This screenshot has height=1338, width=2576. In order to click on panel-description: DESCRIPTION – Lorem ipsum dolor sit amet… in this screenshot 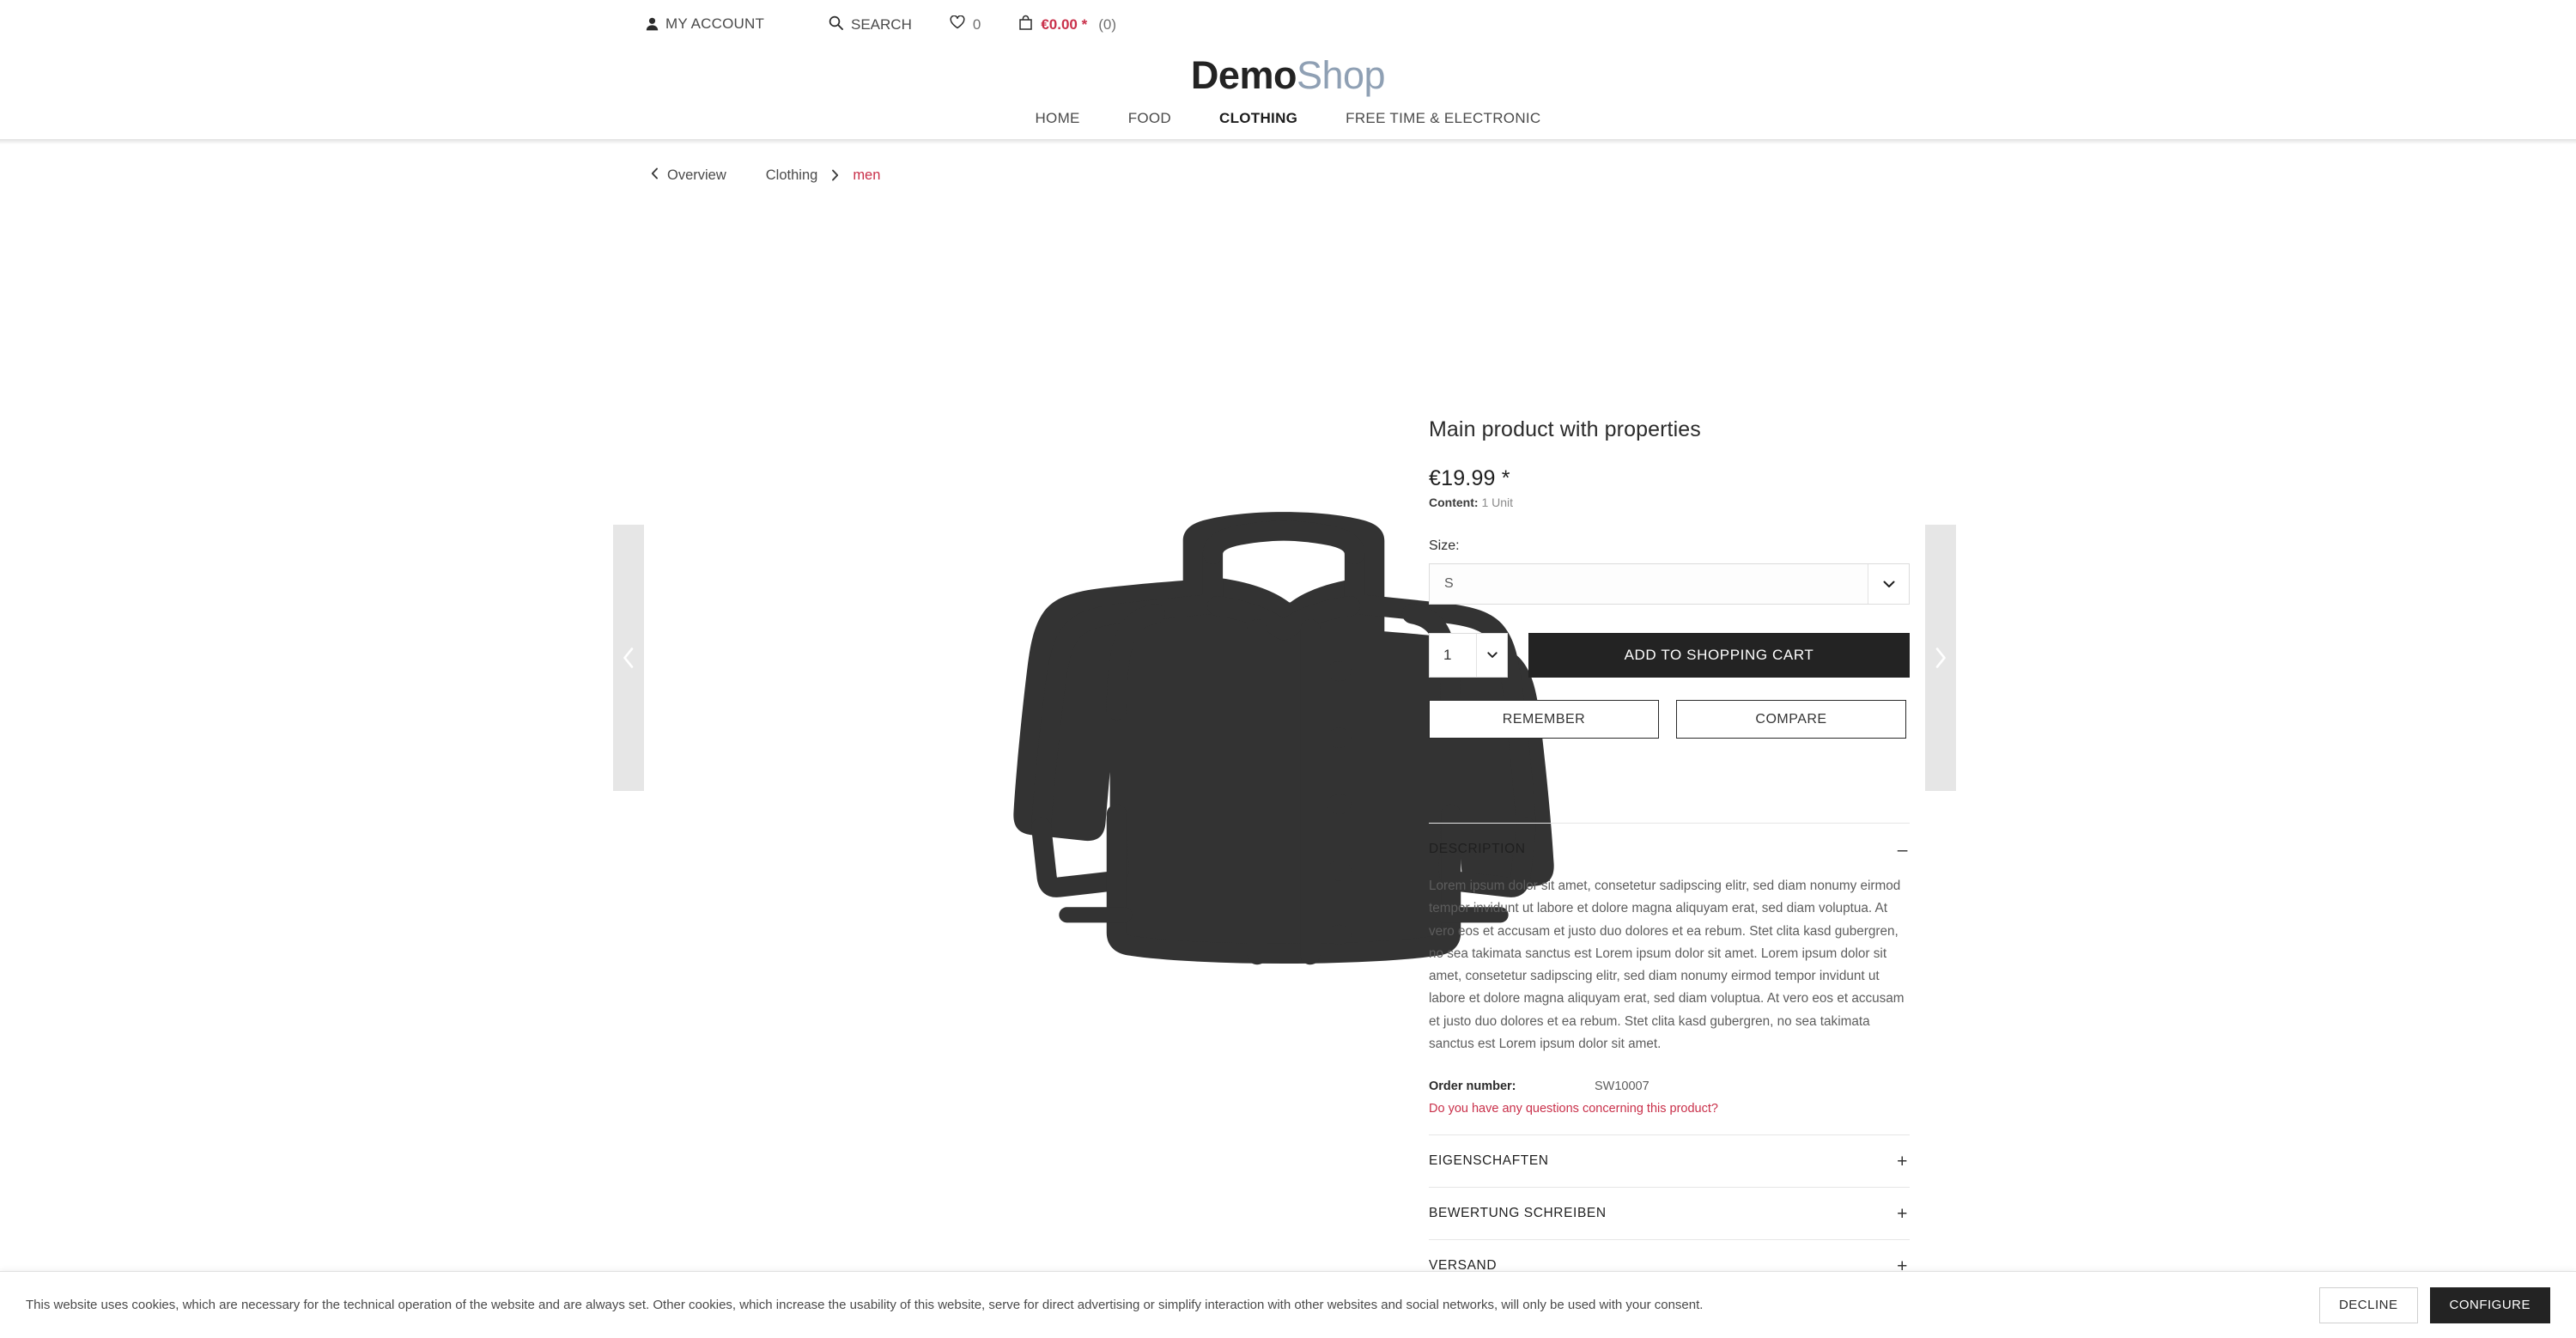, I will do `click(1670, 978)`.